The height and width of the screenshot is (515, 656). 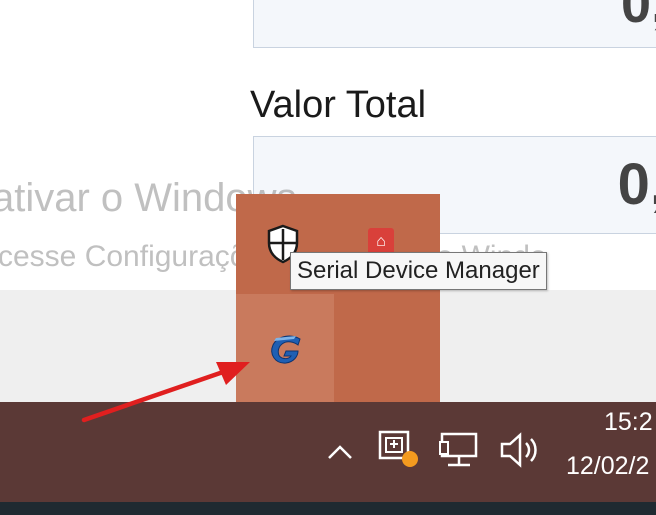 What do you see at coordinates (628, 422) in the screenshot?
I see `clock-time: 15:2` at bounding box center [628, 422].